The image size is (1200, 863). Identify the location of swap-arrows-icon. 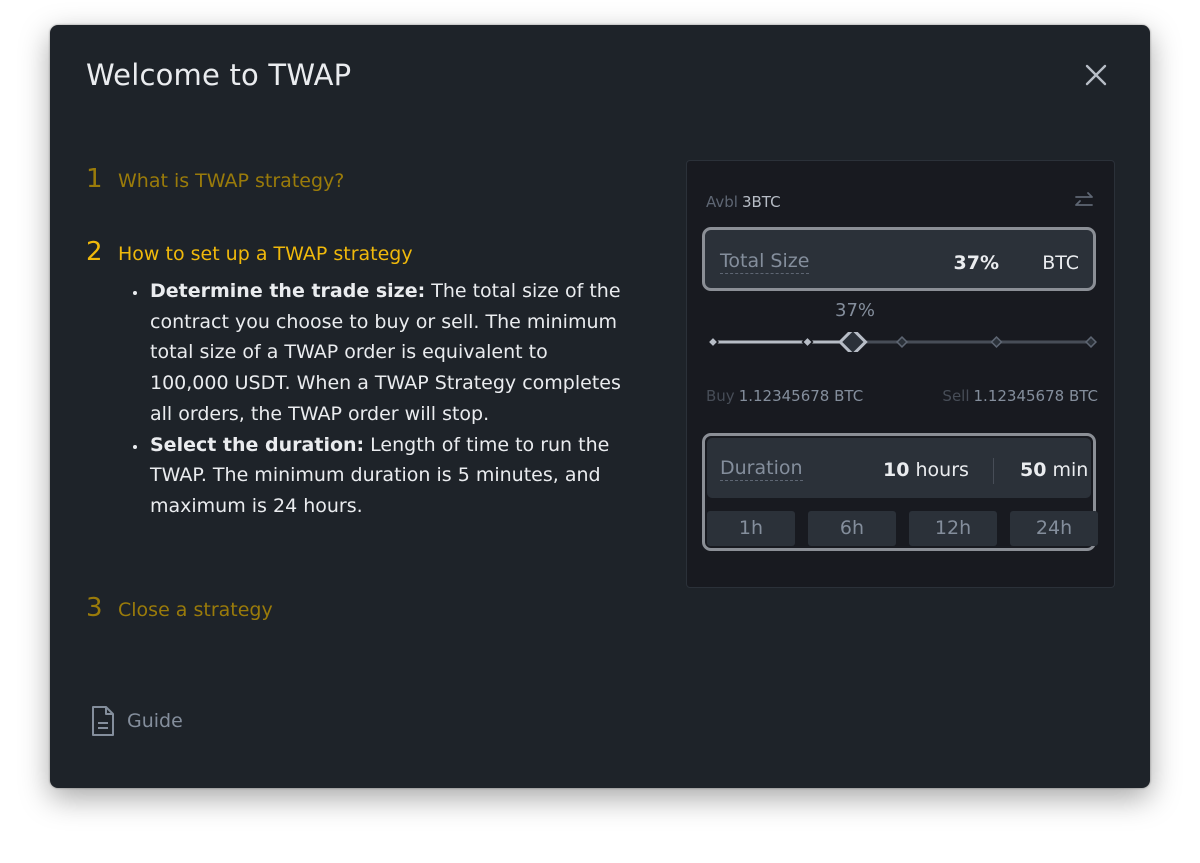
(1084, 199).